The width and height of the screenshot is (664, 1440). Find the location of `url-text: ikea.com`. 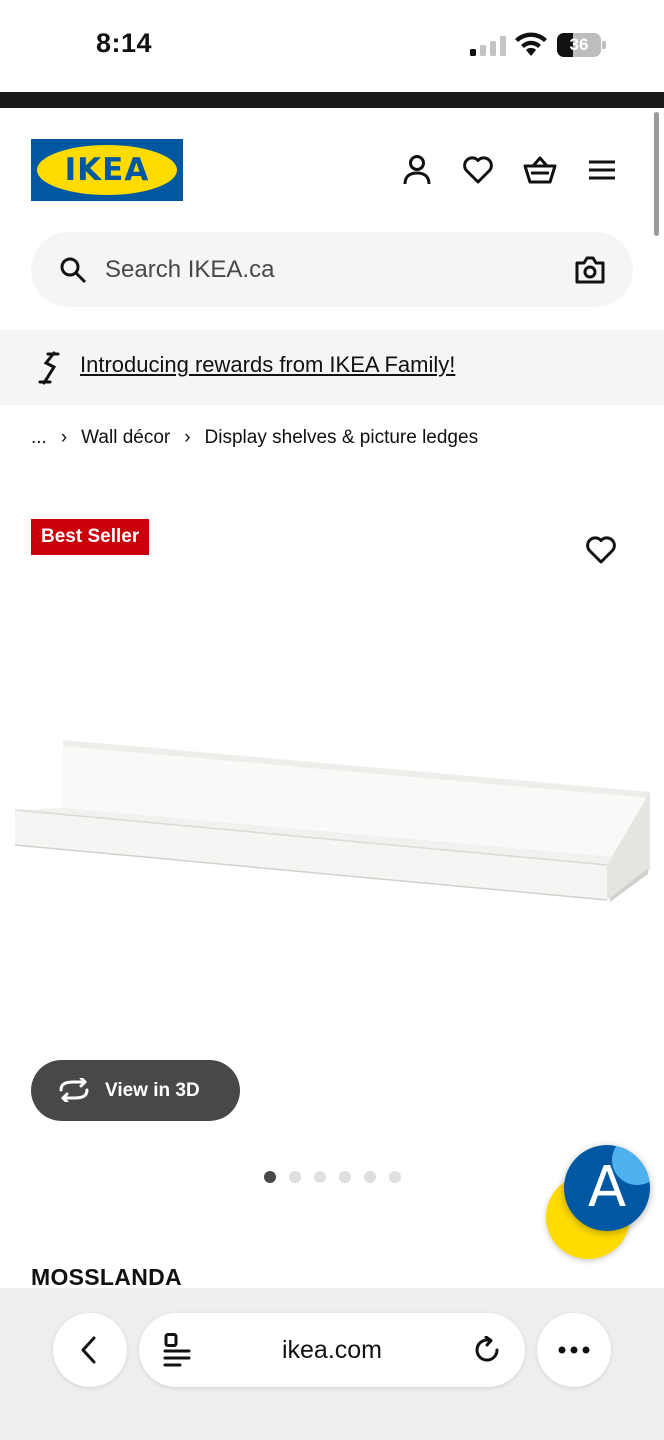

url-text: ikea.com is located at coordinates (332, 1350).